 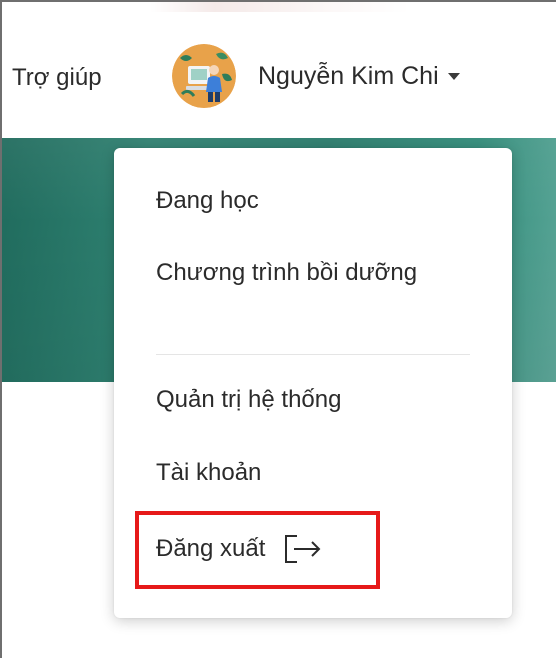 I want to click on logout-icon, so click(x=303, y=549).